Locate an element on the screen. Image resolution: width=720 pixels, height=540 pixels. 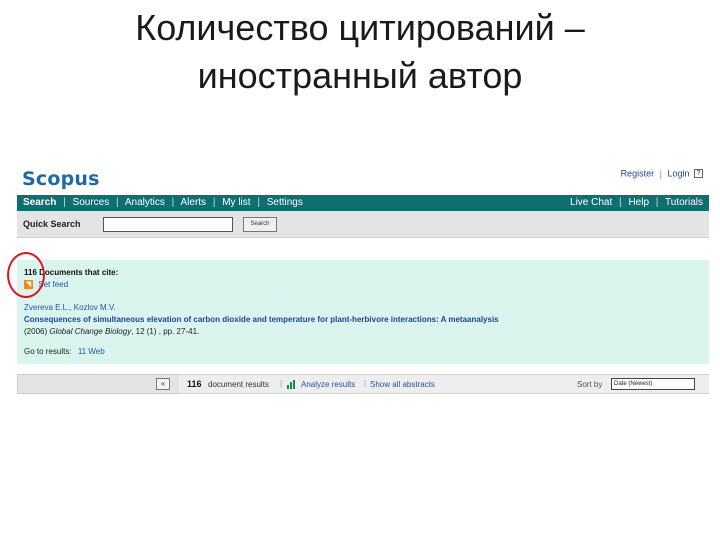
bar-chart-icon is located at coordinates (292, 384).